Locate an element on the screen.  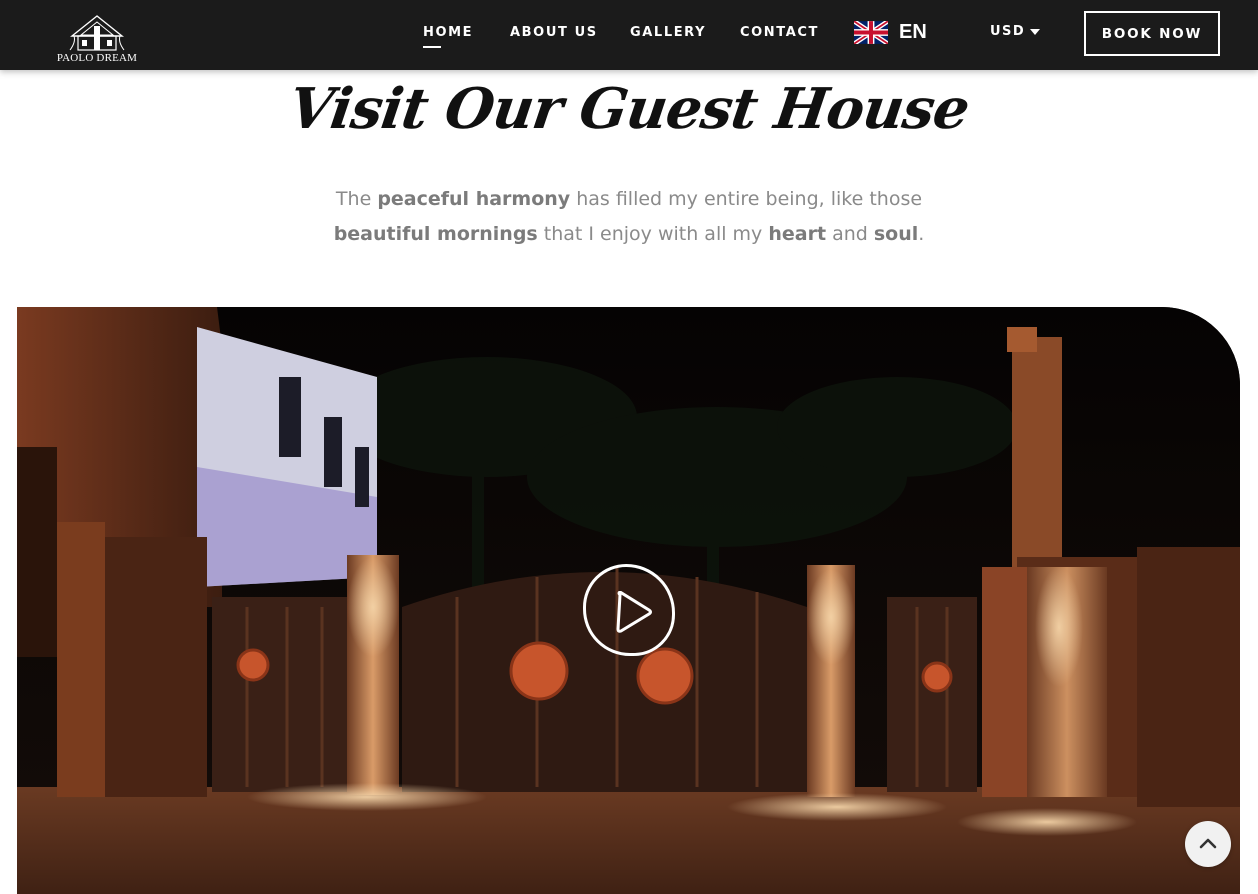
site-logo: PAOLO DREAM is located at coordinates (97, 40).